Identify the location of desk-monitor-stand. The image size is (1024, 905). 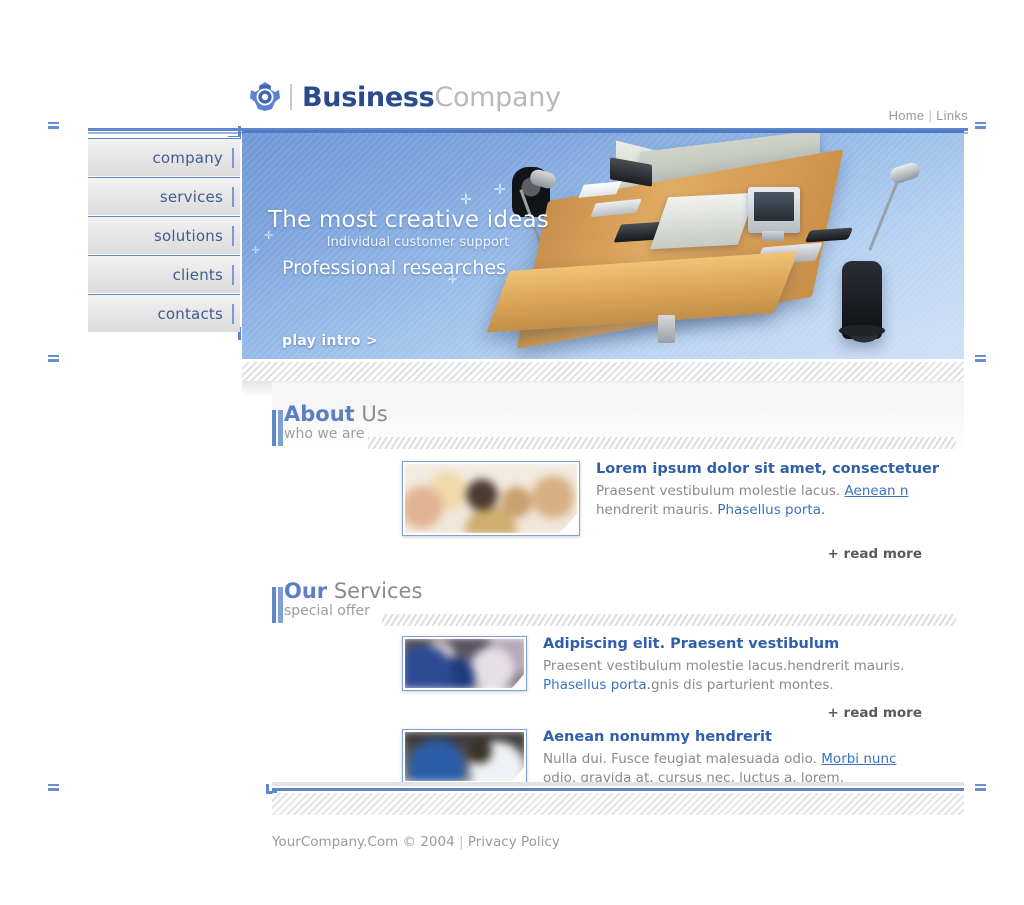
(773, 236).